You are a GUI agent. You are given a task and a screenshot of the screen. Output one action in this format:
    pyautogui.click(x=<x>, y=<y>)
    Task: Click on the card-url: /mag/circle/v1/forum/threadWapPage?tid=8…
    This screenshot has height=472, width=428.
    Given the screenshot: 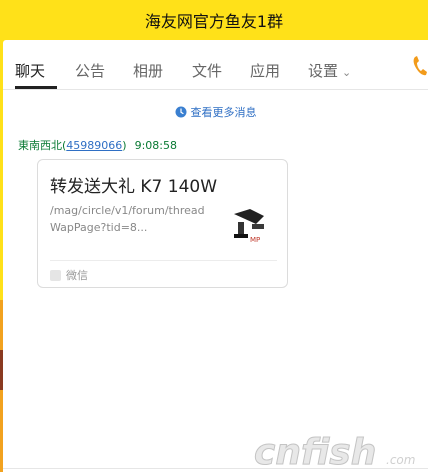 What is the action you would take?
    pyautogui.click(x=127, y=219)
    